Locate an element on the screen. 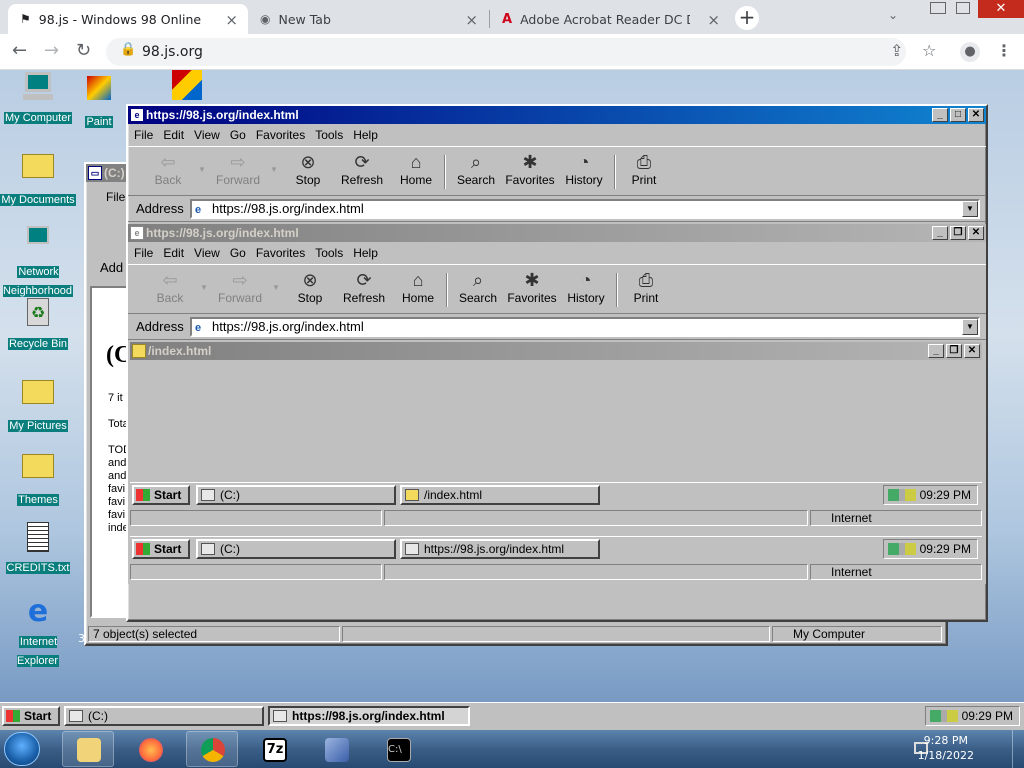  win7-clock: 9:28 PM 1/18/2022 is located at coordinates (946, 748).